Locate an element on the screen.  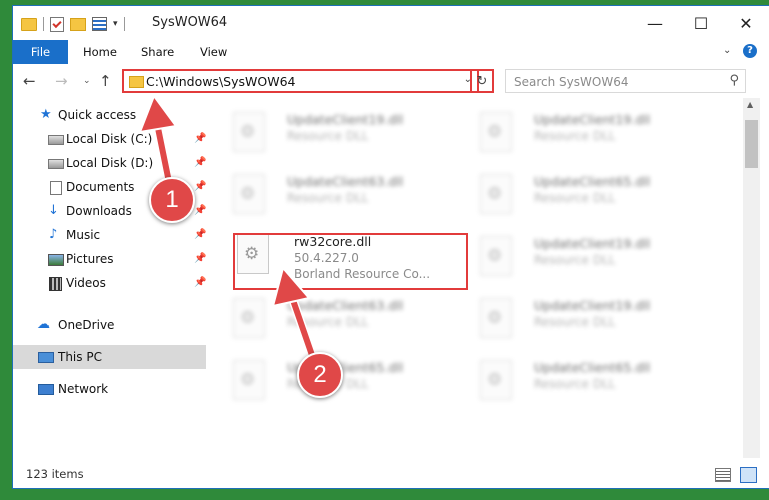
address-path: C:\Windows\SysWOW64 is located at coordinates (220, 81).